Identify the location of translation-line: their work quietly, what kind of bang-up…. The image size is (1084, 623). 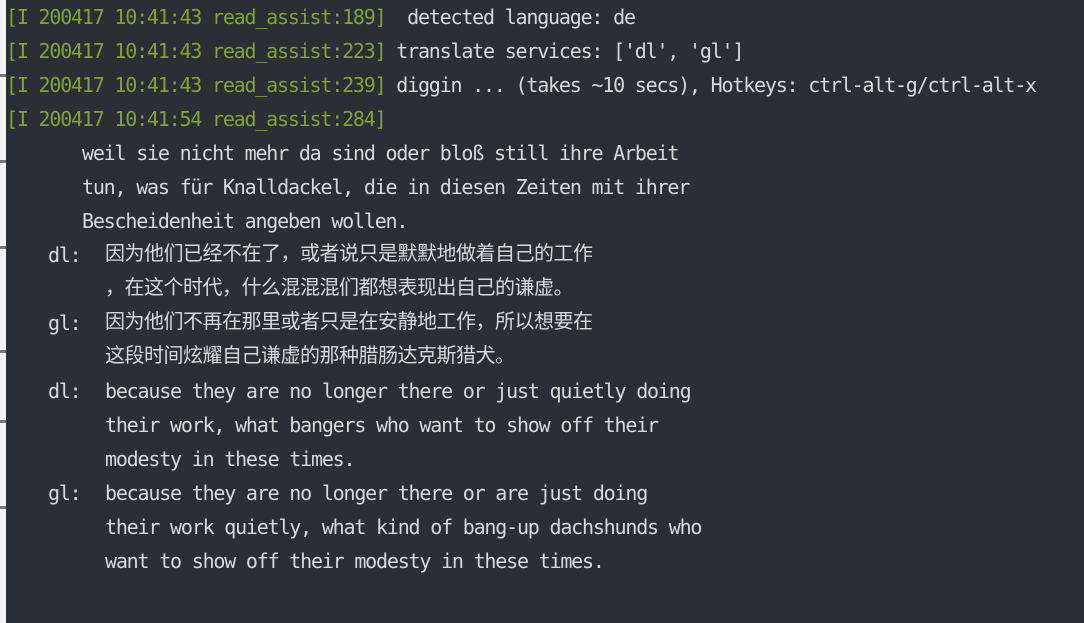
(403, 527).